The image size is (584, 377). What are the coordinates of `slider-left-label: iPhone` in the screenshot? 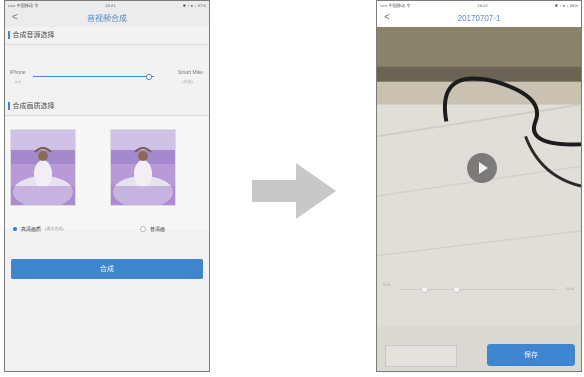 It's located at (18, 73).